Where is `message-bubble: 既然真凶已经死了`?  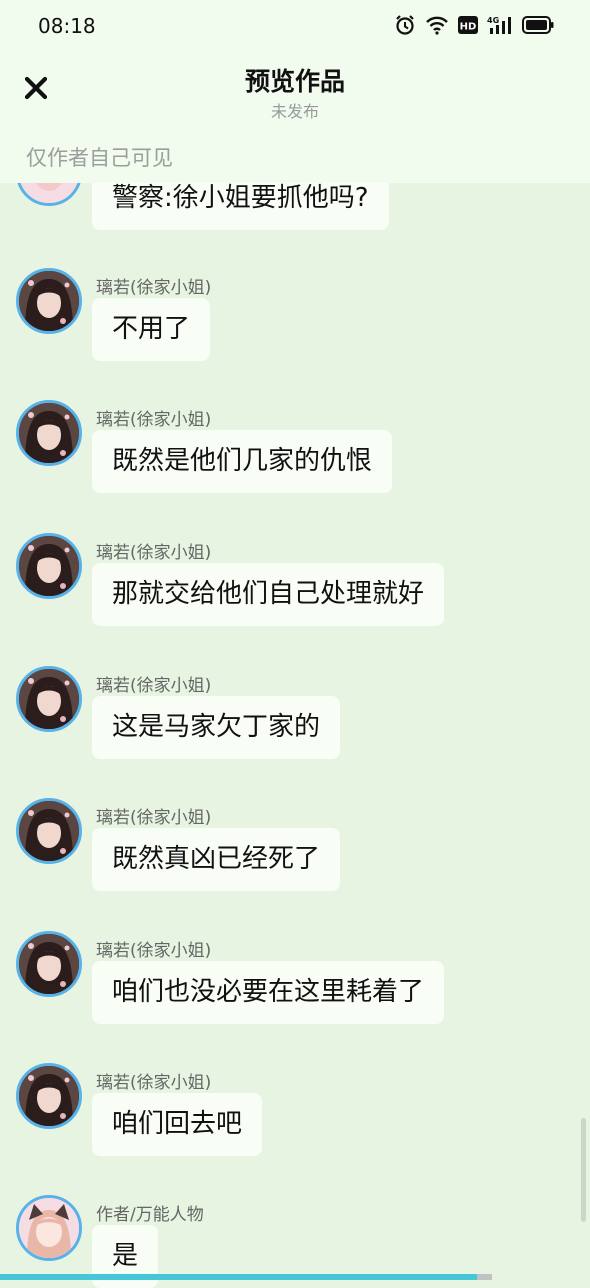
message-bubble: 既然真凶已经死了 is located at coordinates (216, 859).